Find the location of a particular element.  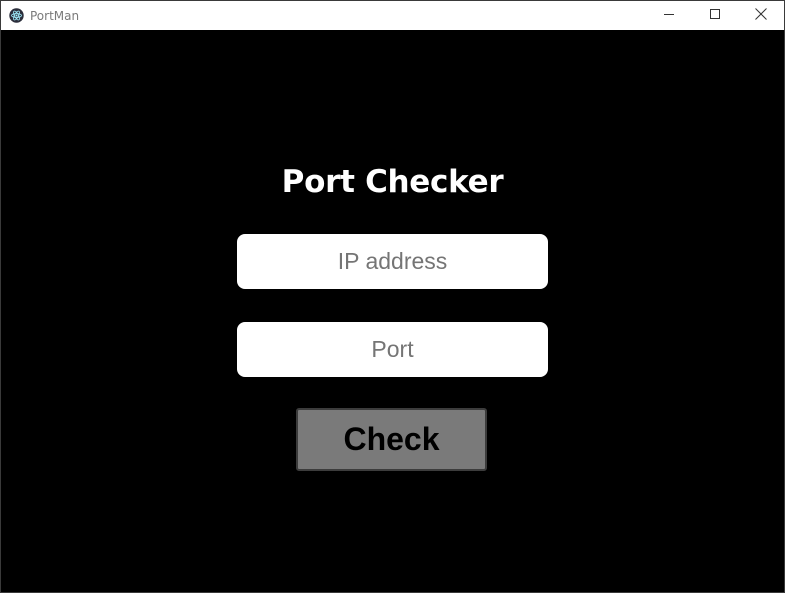

minimize-icon is located at coordinates (669, 16).